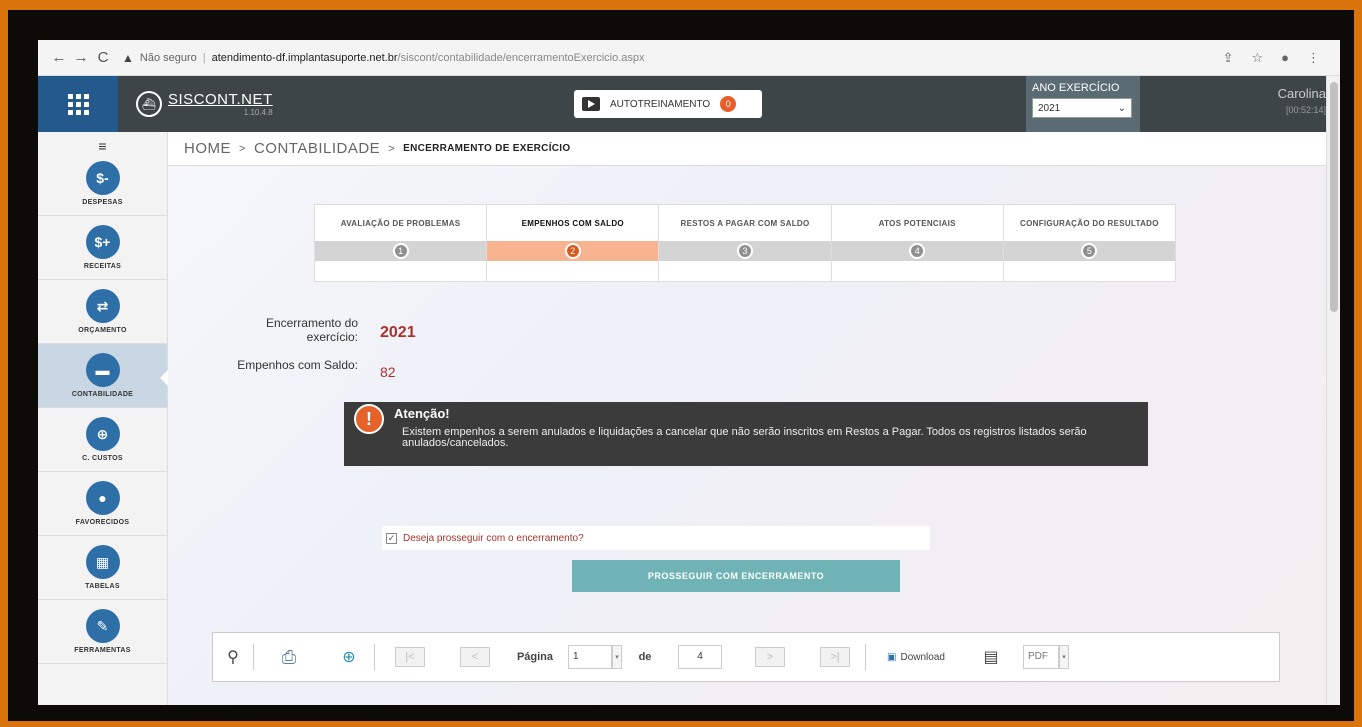  I want to click on total-pages: 4, so click(700, 657).